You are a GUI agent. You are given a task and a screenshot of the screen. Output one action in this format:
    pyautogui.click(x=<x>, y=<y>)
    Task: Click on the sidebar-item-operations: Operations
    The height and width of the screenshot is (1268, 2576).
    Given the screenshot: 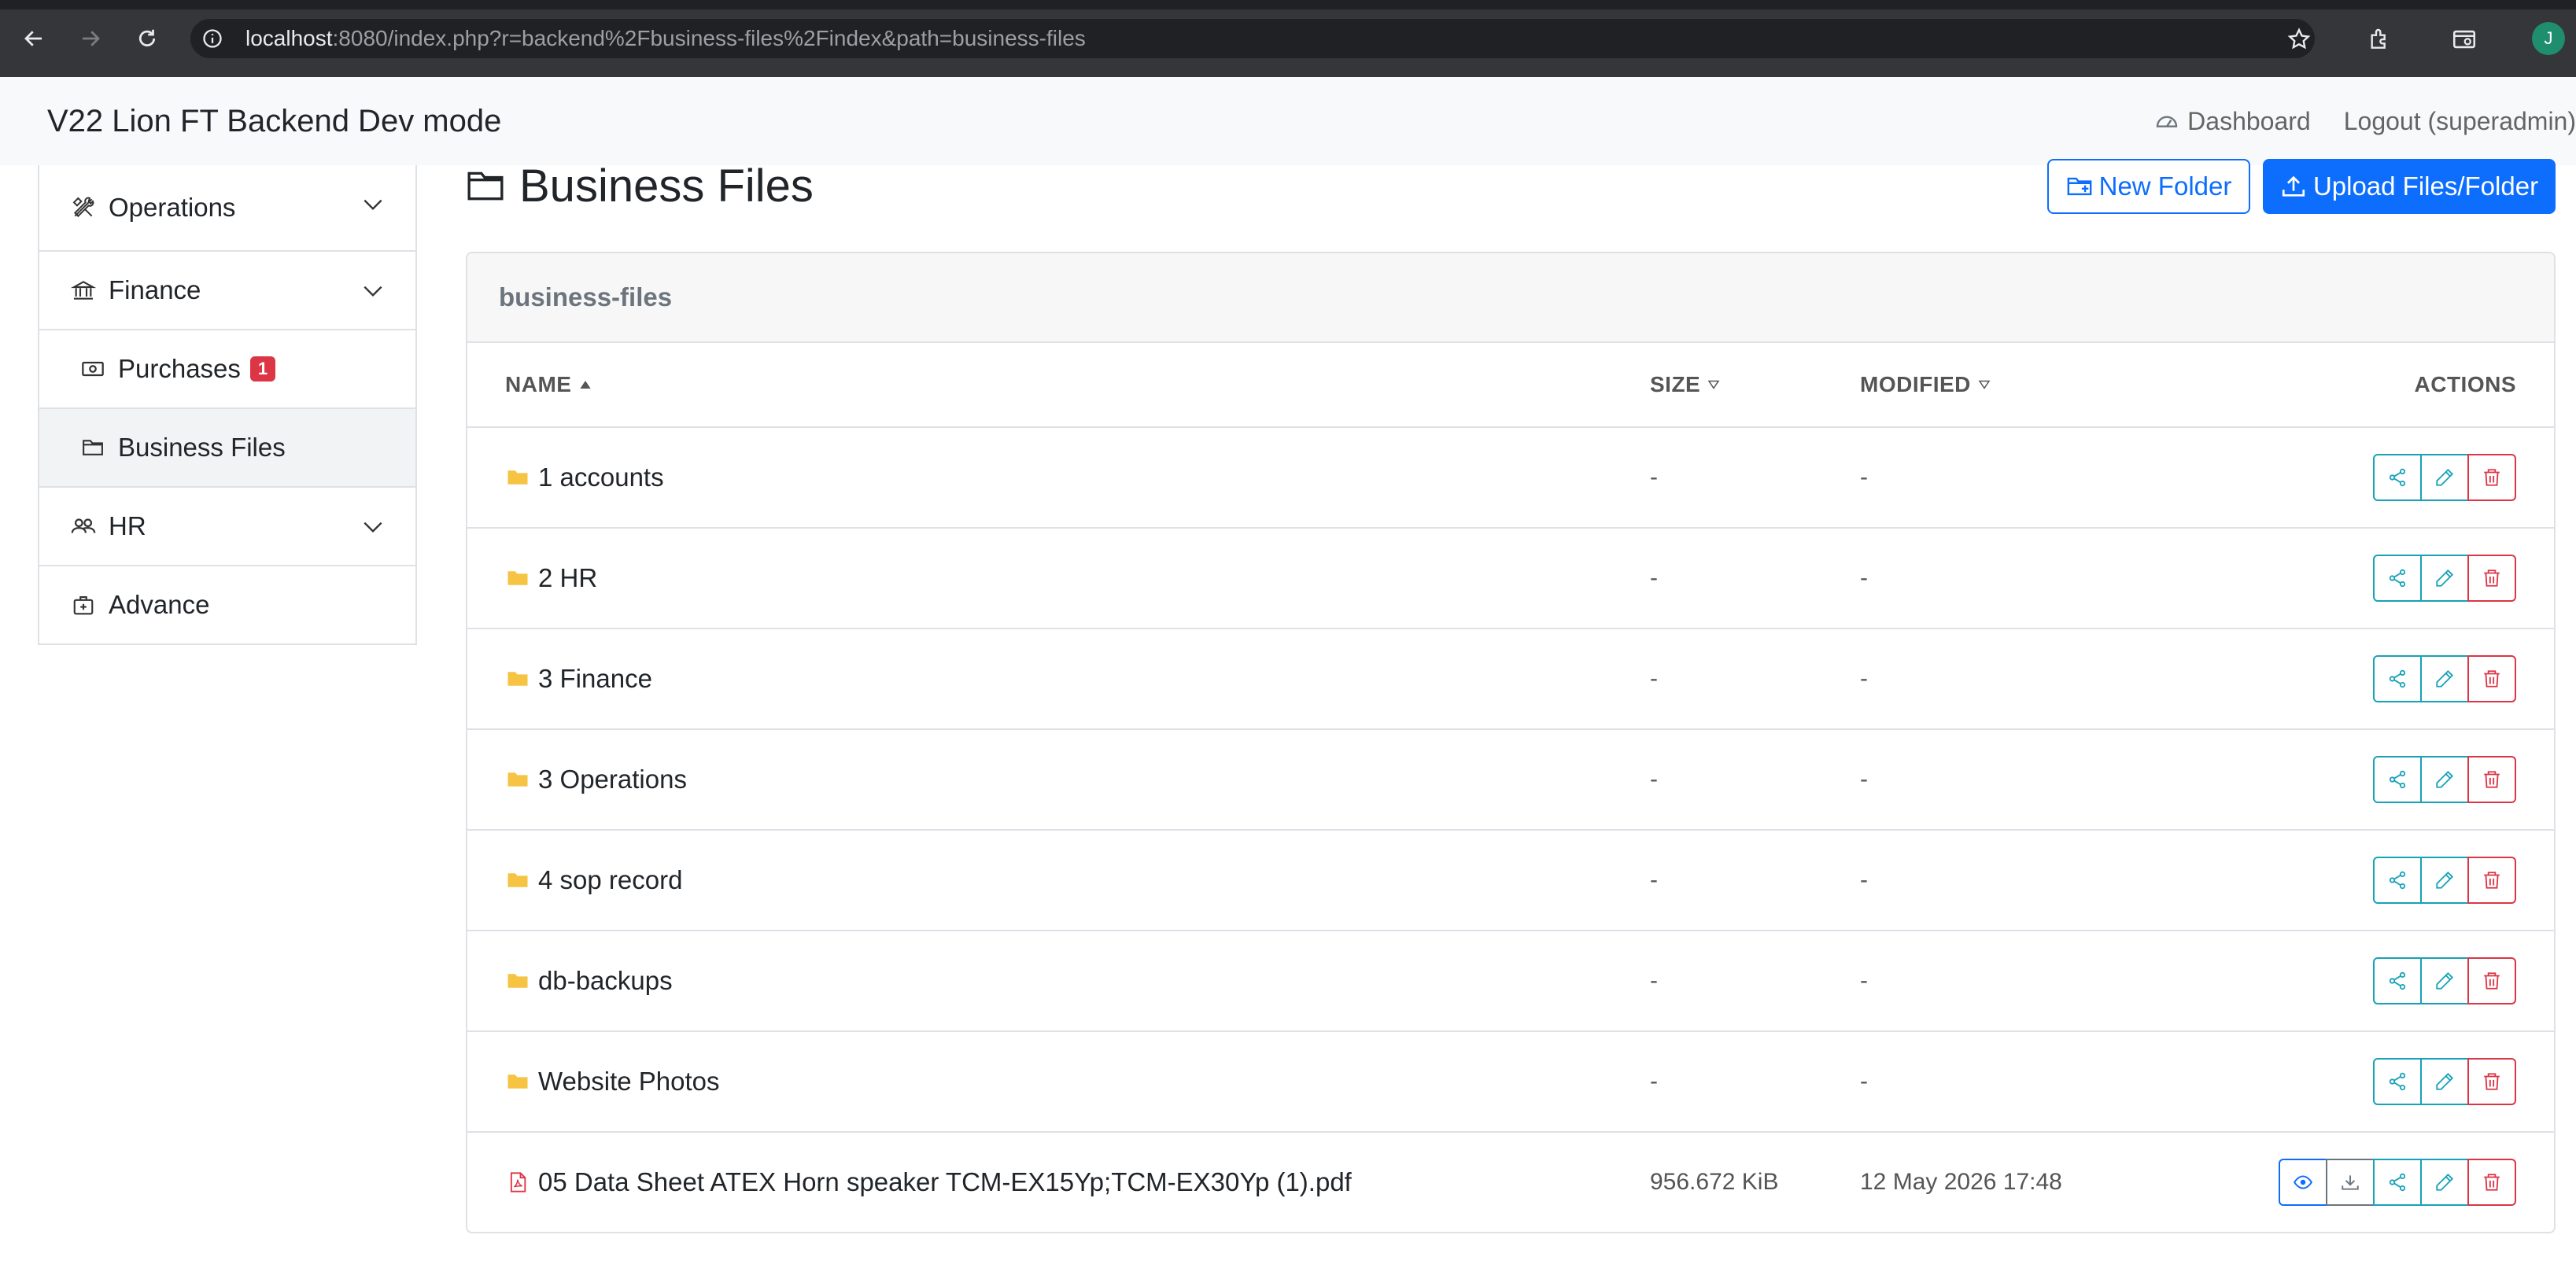 What is the action you would take?
    pyautogui.click(x=227, y=208)
    